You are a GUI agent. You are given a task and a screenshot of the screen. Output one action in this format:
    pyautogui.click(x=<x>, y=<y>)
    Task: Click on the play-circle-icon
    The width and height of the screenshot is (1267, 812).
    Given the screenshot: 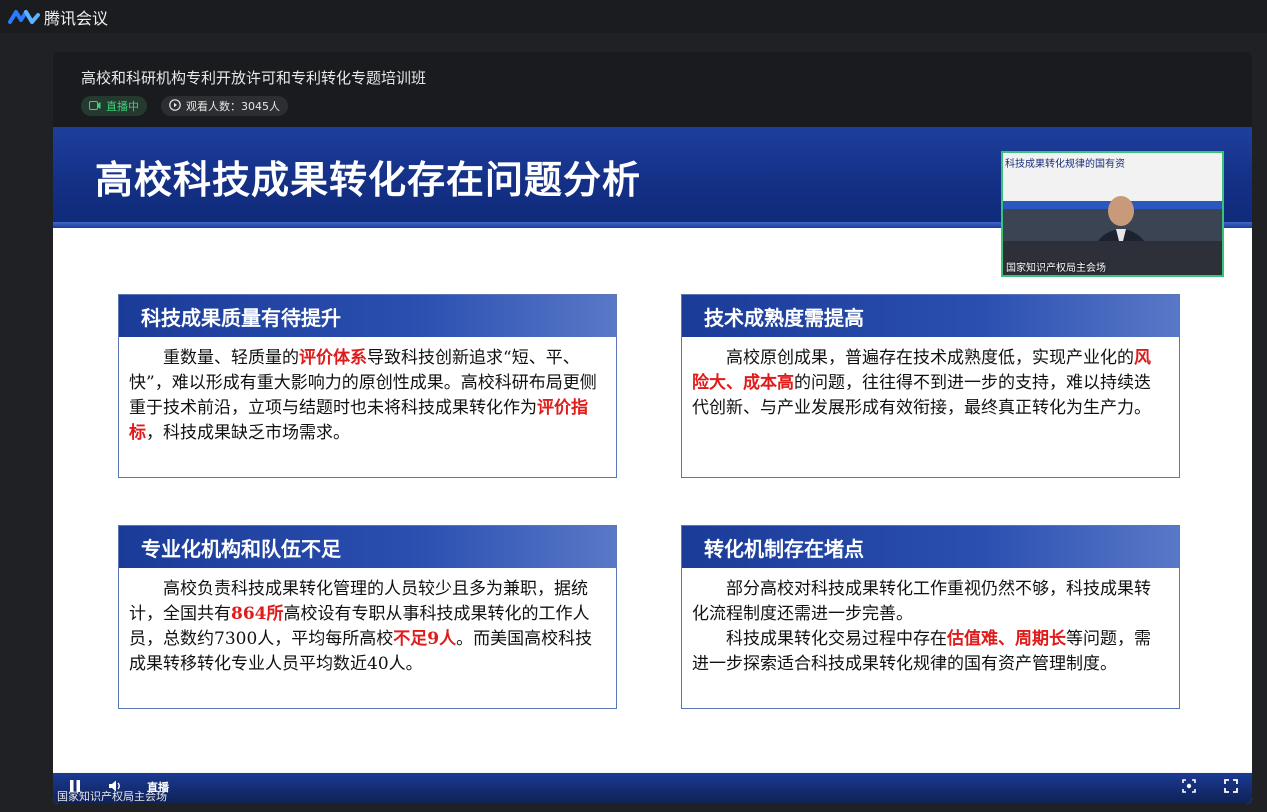 What is the action you would take?
    pyautogui.click(x=175, y=106)
    